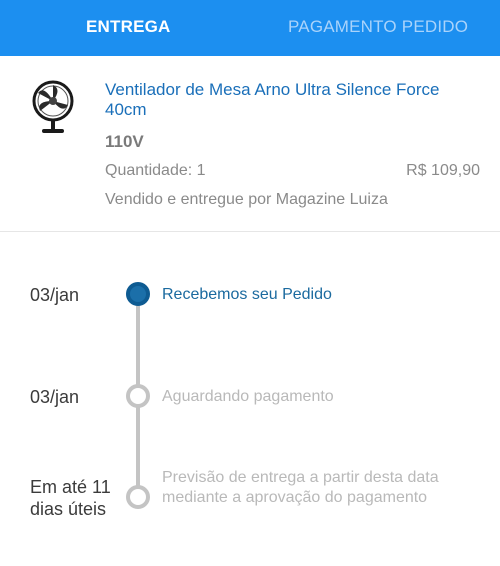  Describe the element at coordinates (53, 106) in the screenshot. I see `table-fan-icon` at that location.